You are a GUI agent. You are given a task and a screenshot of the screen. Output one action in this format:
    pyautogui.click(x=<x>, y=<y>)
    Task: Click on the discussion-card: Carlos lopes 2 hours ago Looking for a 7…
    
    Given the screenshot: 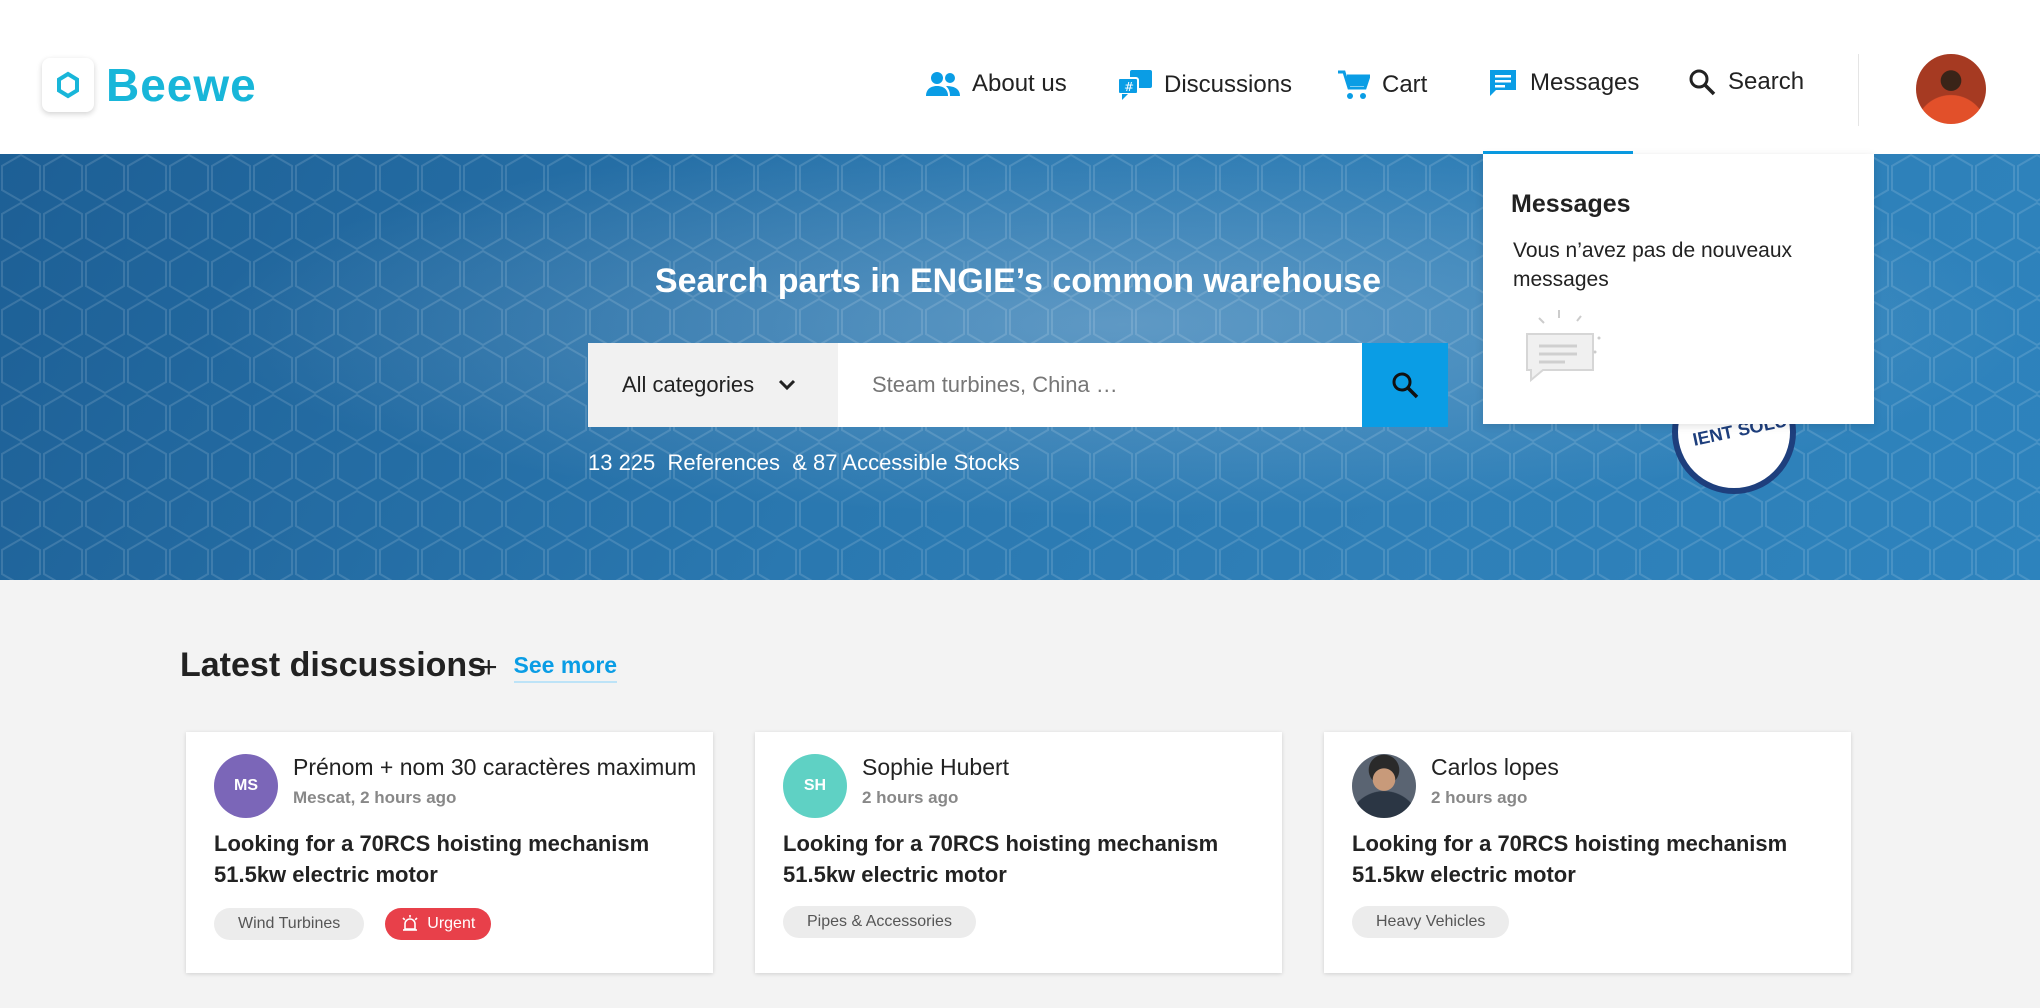 What is the action you would take?
    pyautogui.click(x=1587, y=852)
    